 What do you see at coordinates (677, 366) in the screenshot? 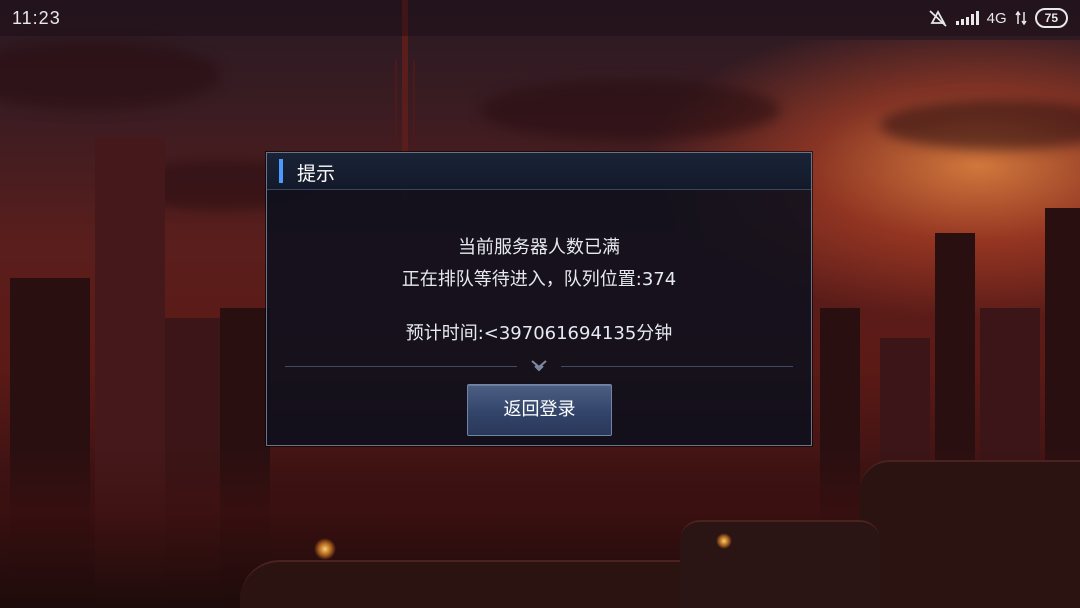
I see `divider-right` at bounding box center [677, 366].